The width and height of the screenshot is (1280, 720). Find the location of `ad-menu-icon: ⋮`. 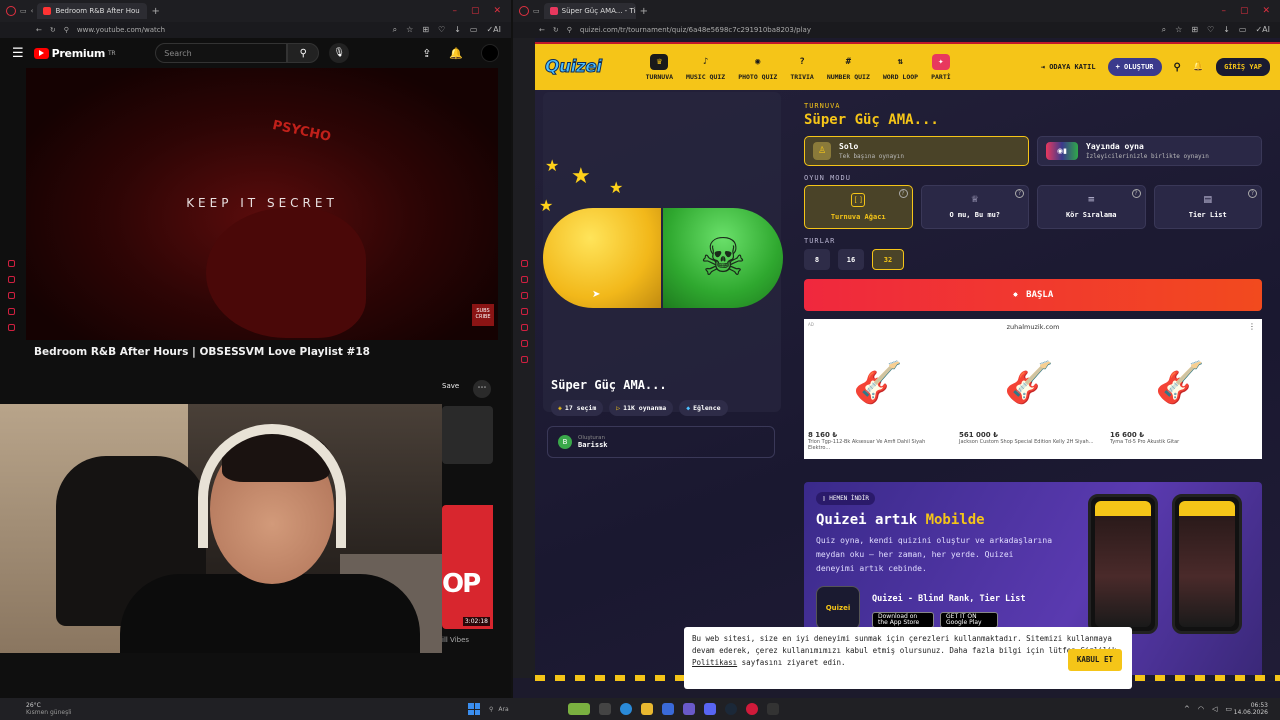

ad-menu-icon: ⋮ is located at coordinates (1252, 326).